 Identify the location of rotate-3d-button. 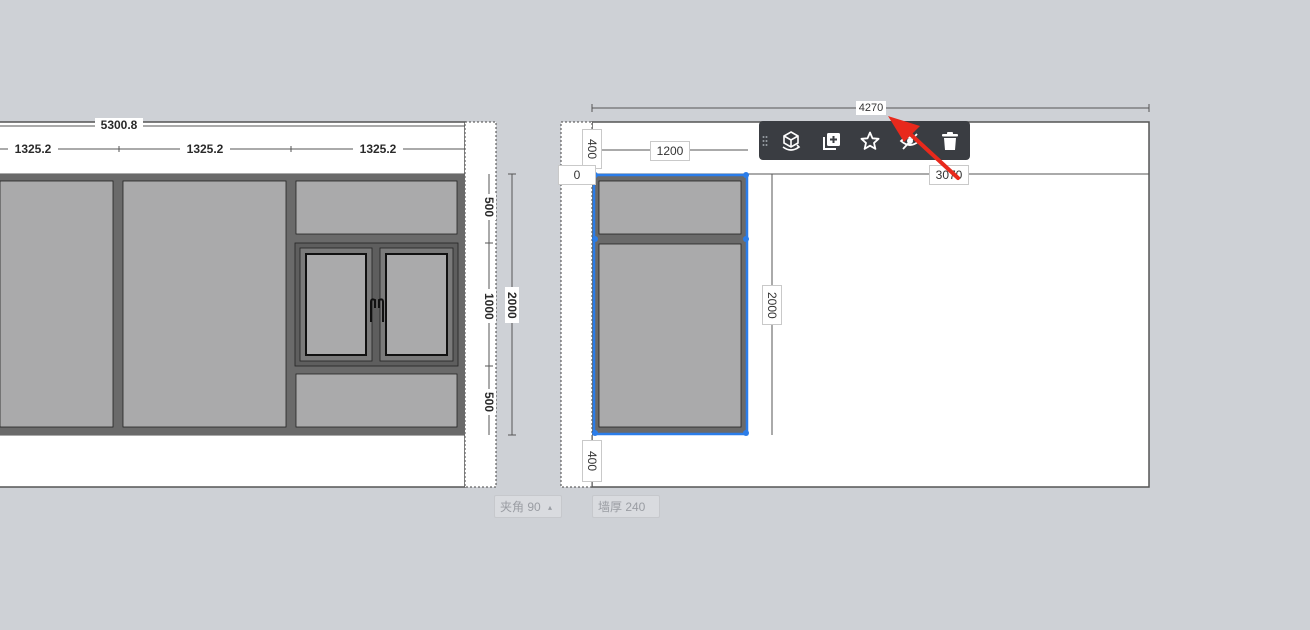
(791, 140).